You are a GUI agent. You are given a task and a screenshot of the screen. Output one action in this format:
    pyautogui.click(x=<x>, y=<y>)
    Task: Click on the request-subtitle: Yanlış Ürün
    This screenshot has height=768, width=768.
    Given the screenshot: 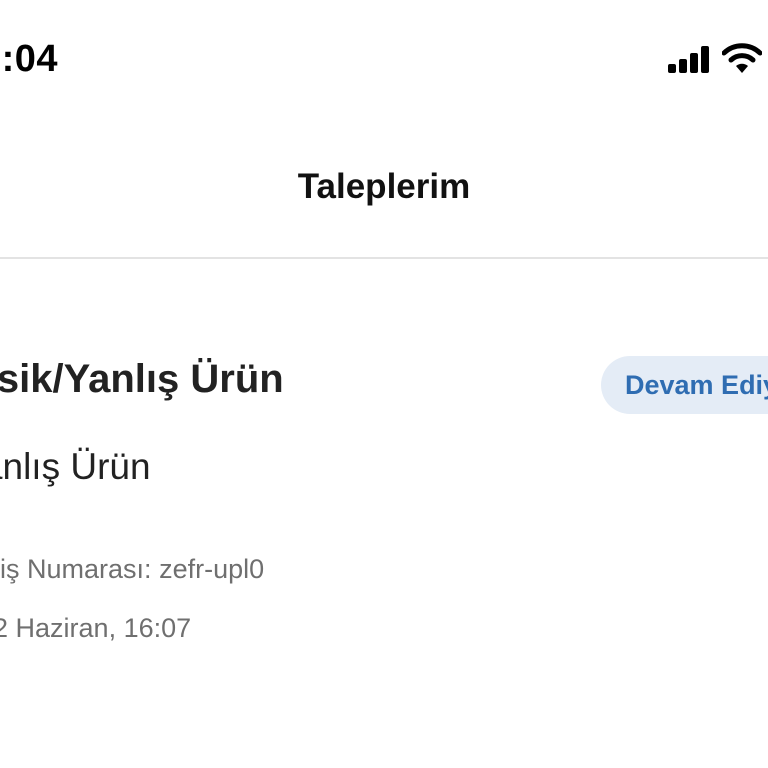 What is the action you would take?
    pyautogui.click(x=75, y=466)
    